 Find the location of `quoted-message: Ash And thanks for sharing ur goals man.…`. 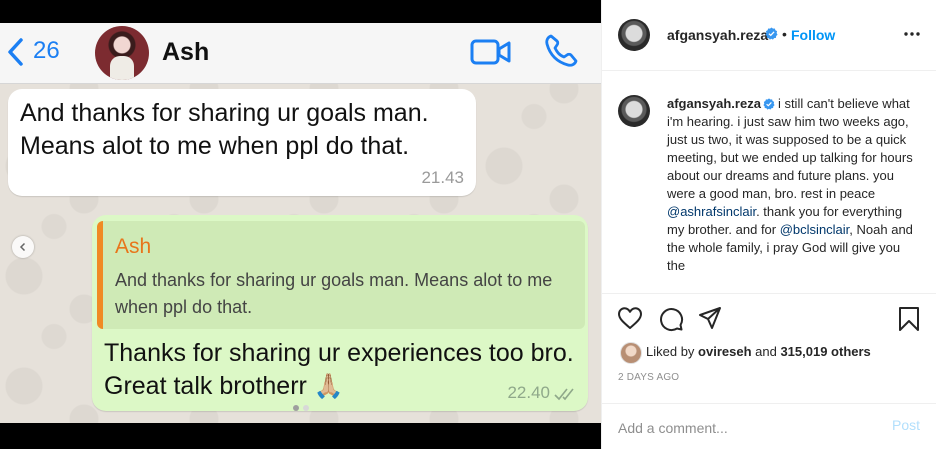

quoted-message: Ash And thanks for sharing ur goals man.… is located at coordinates (341, 275).